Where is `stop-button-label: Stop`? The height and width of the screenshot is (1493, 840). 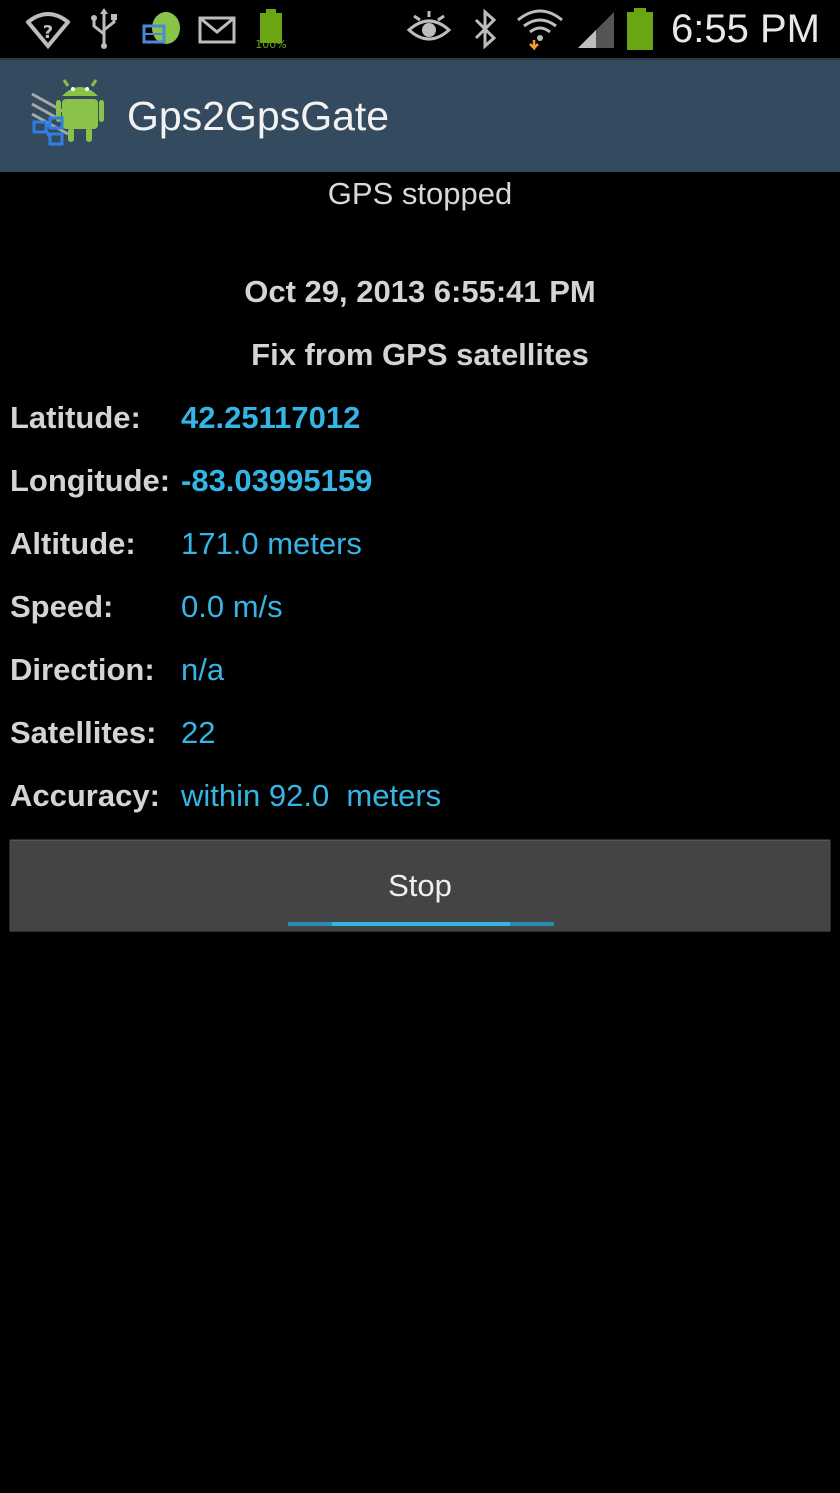 stop-button-label: Stop is located at coordinates (420, 885).